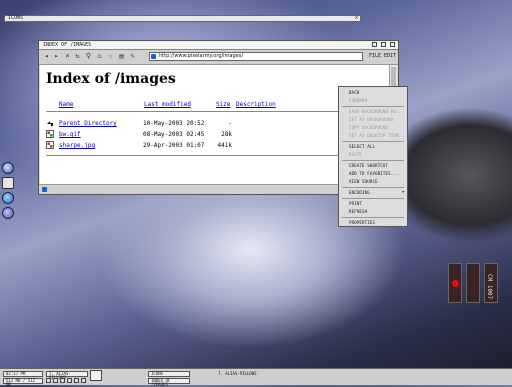 The image size is (512, 387). I want to click on deco-panel: CM 1007, so click(491, 283).